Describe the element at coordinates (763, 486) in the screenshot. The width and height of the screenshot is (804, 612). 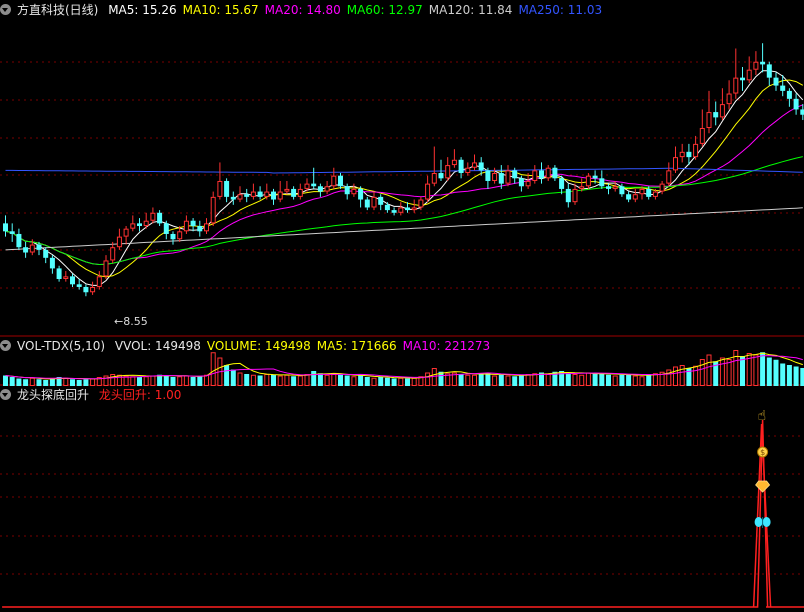
I see `diamond-icon` at that location.